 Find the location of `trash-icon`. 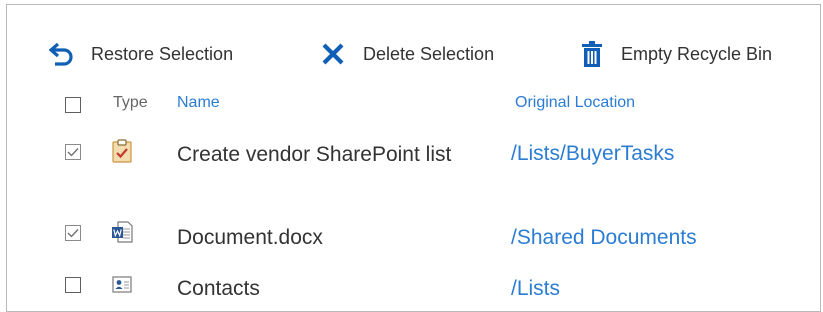

trash-icon is located at coordinates (592, 54).